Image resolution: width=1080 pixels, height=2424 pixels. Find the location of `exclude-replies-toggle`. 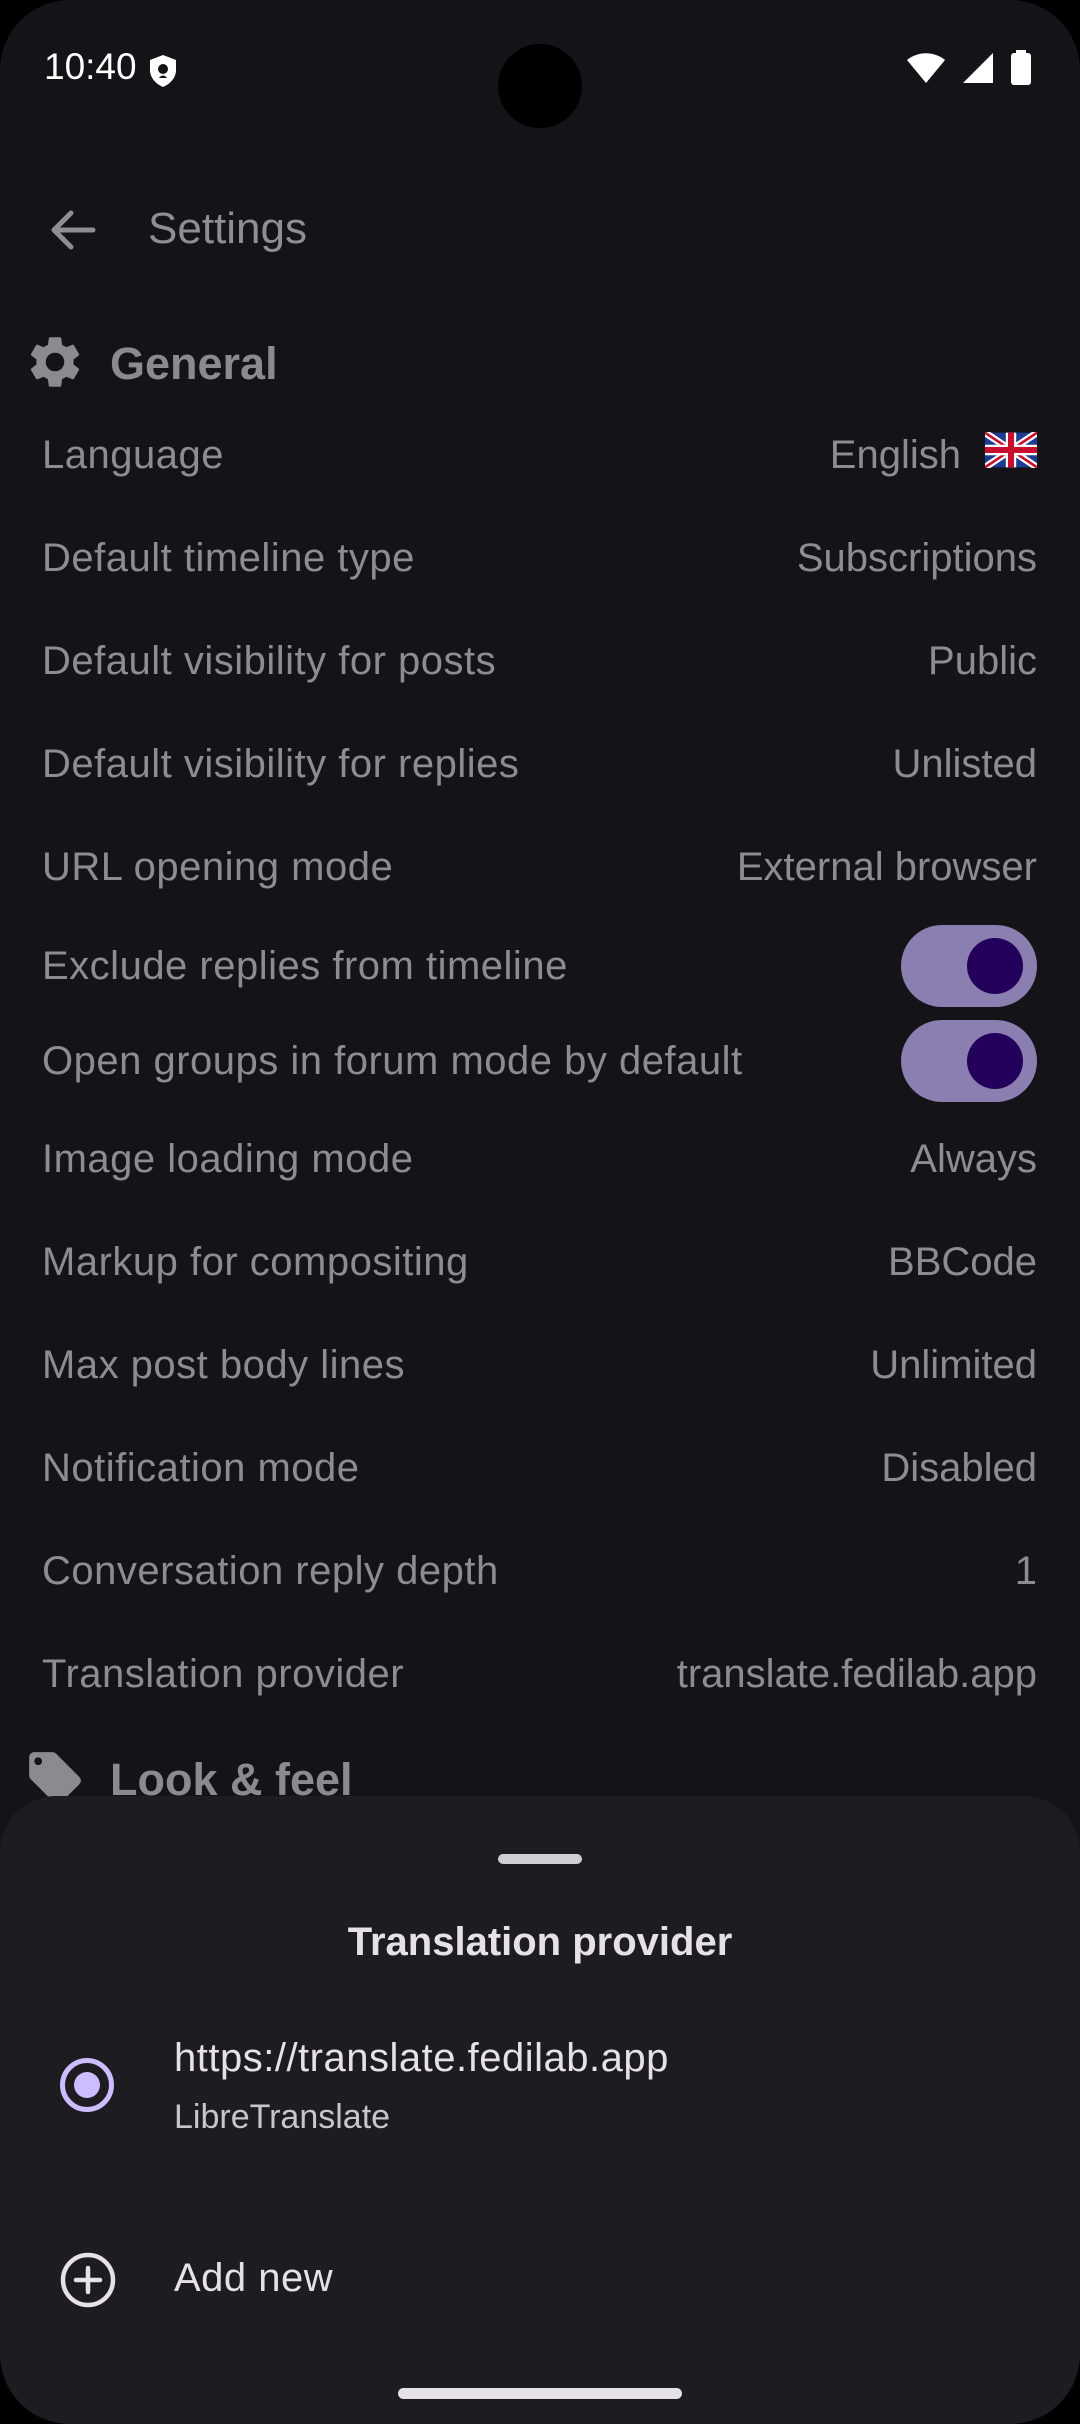

exclude-replies-toggle is located at coordinates (969, 966).